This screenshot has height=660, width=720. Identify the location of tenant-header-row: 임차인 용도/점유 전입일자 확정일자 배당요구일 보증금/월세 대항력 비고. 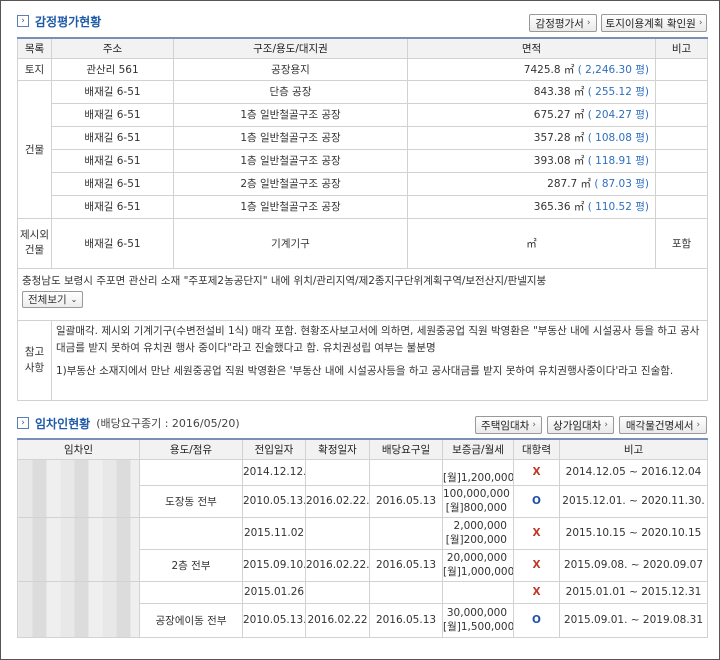
(362, 449).